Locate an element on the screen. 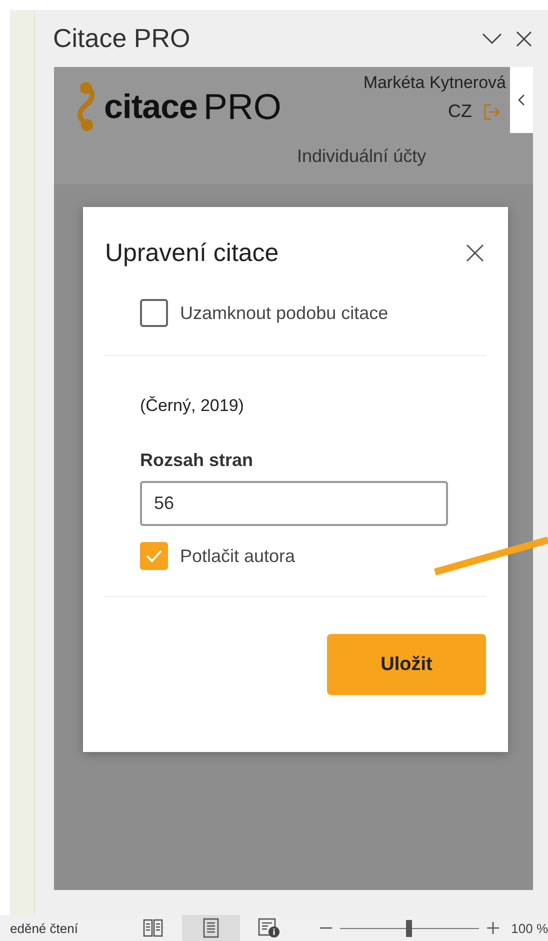 The image size is (548, 941). page-info-icon is located at coordinates (269, 928).